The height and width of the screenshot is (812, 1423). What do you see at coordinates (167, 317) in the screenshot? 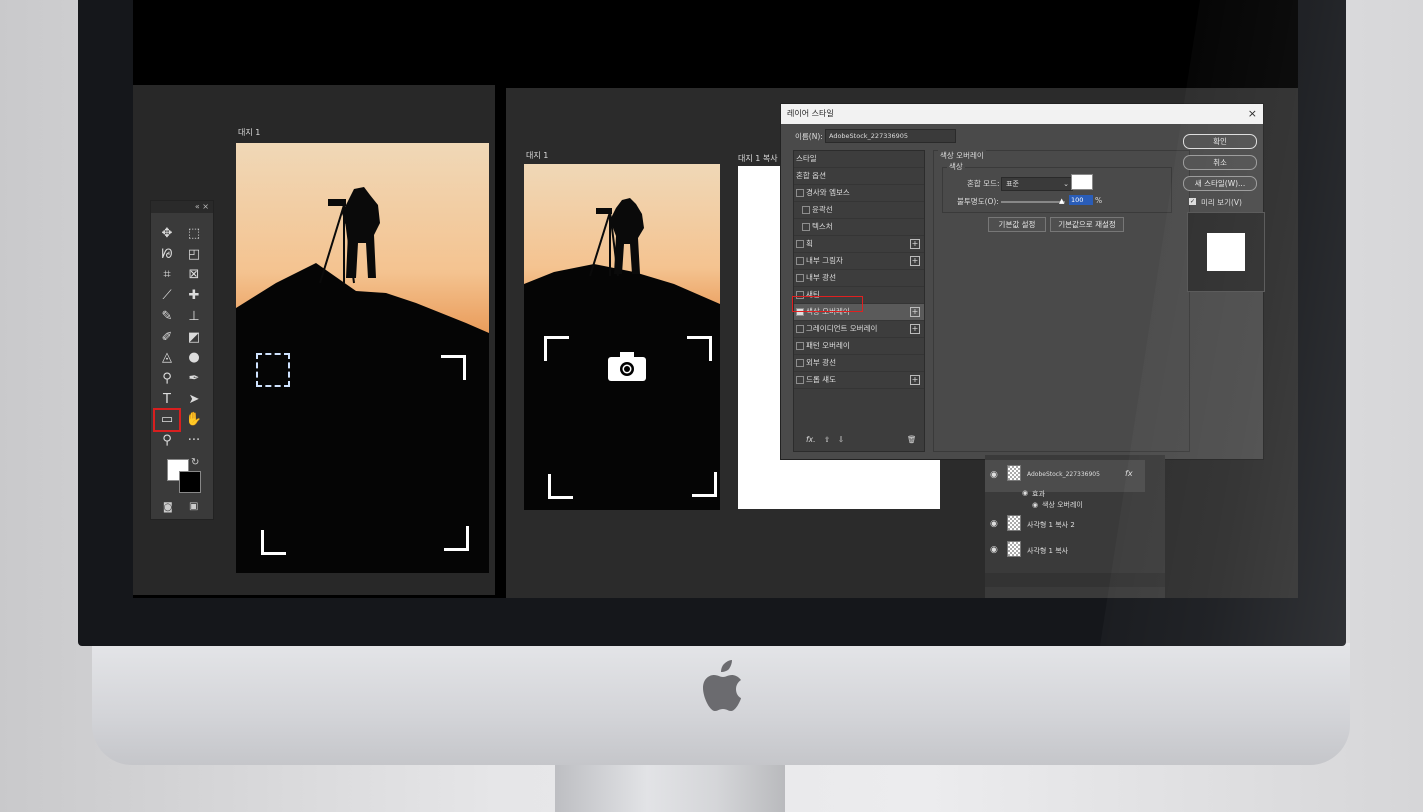
I see `brush-icon: ✎` at bounding box center [167, 317].